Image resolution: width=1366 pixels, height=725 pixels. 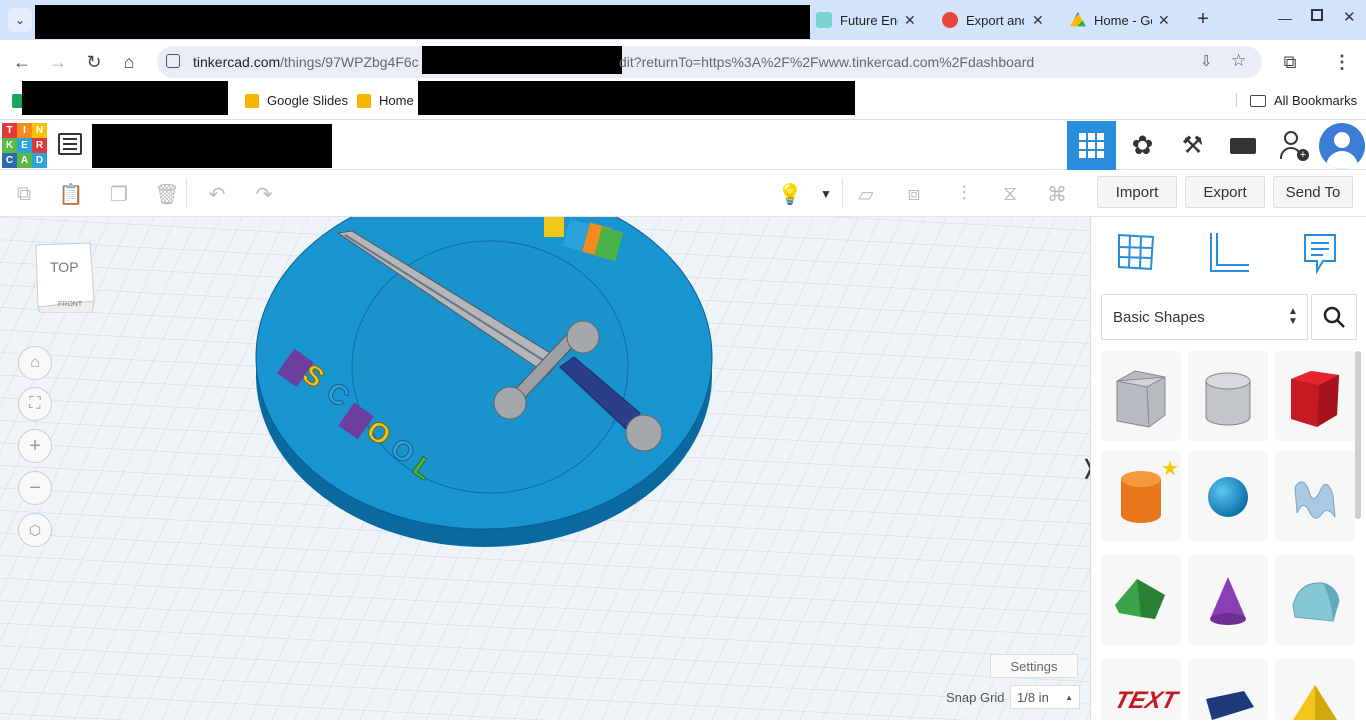 I want to click on search-button, so click(x=1334, y=317).